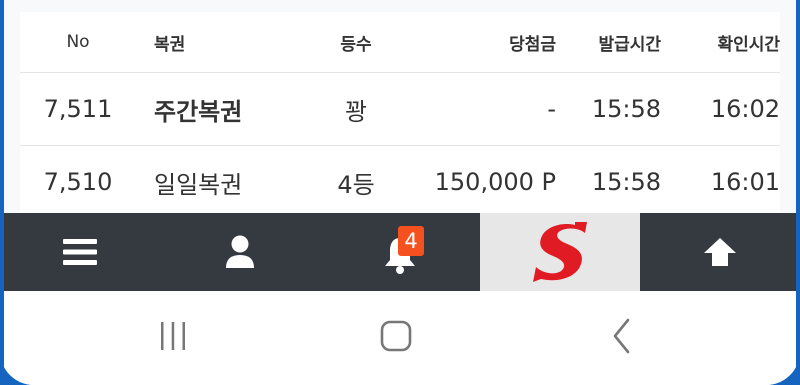 The image size is (800, 385). What do you see at coordinates (170, 44) in the screenshot?
I see `header-lottery: 복권` at bounding box center [170, 44].